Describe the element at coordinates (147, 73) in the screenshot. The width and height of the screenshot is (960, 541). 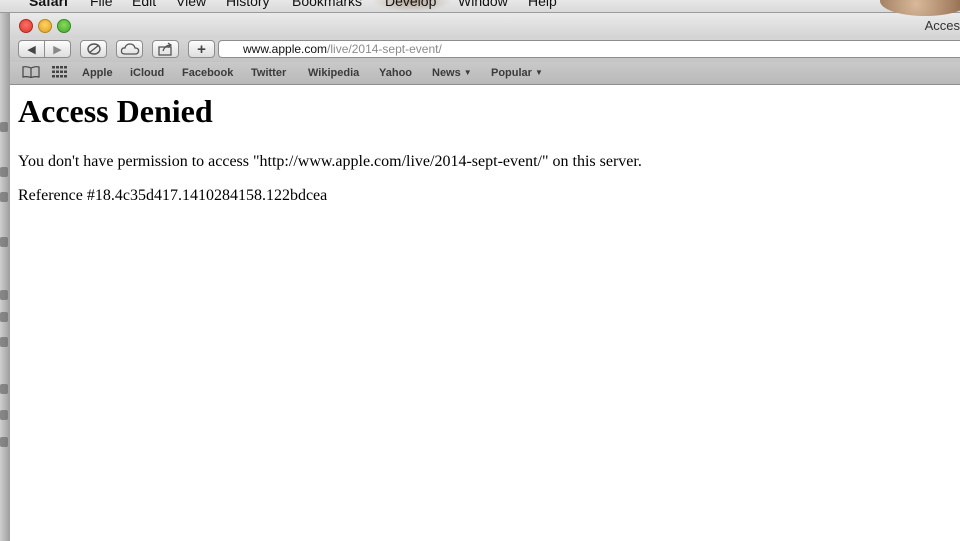
I see `bookmark-icloud: iCloud` at that location.